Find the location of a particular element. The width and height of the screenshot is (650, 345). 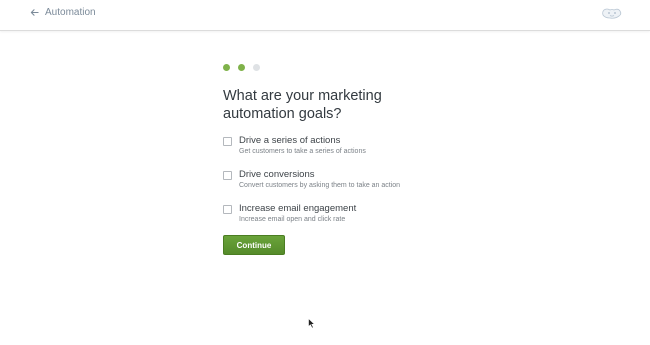

progress-steps is located at coordinates (241, 67).